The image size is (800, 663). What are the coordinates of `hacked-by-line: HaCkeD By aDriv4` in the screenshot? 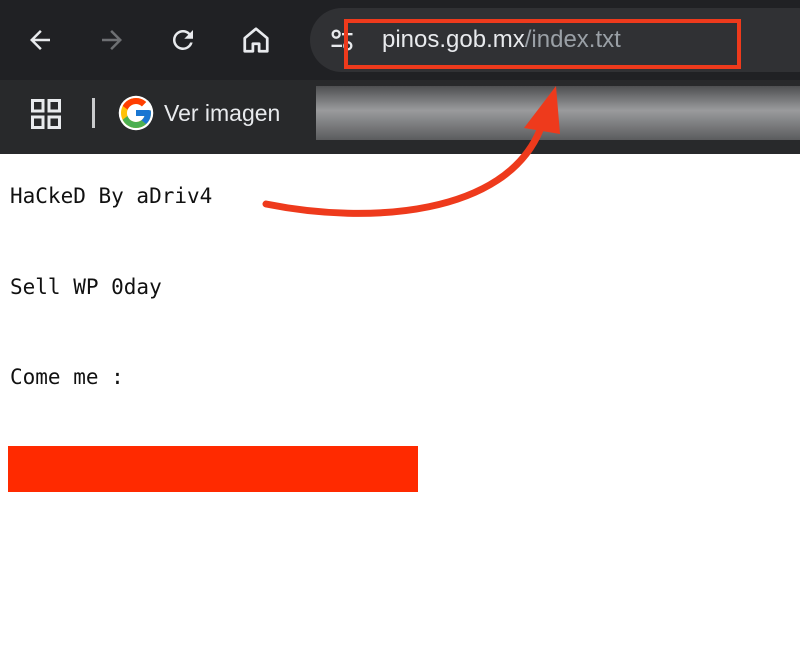 It's located at (111, 196).